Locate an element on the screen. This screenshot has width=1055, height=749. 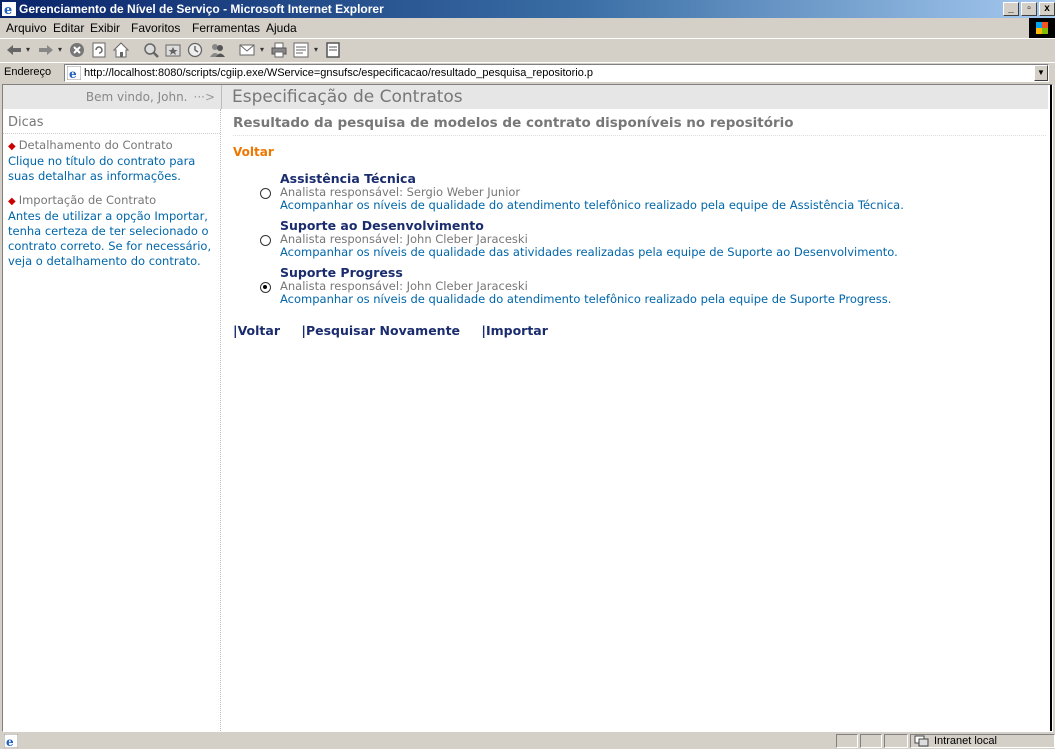
scrollbar is located at coordinates (1051, 408).